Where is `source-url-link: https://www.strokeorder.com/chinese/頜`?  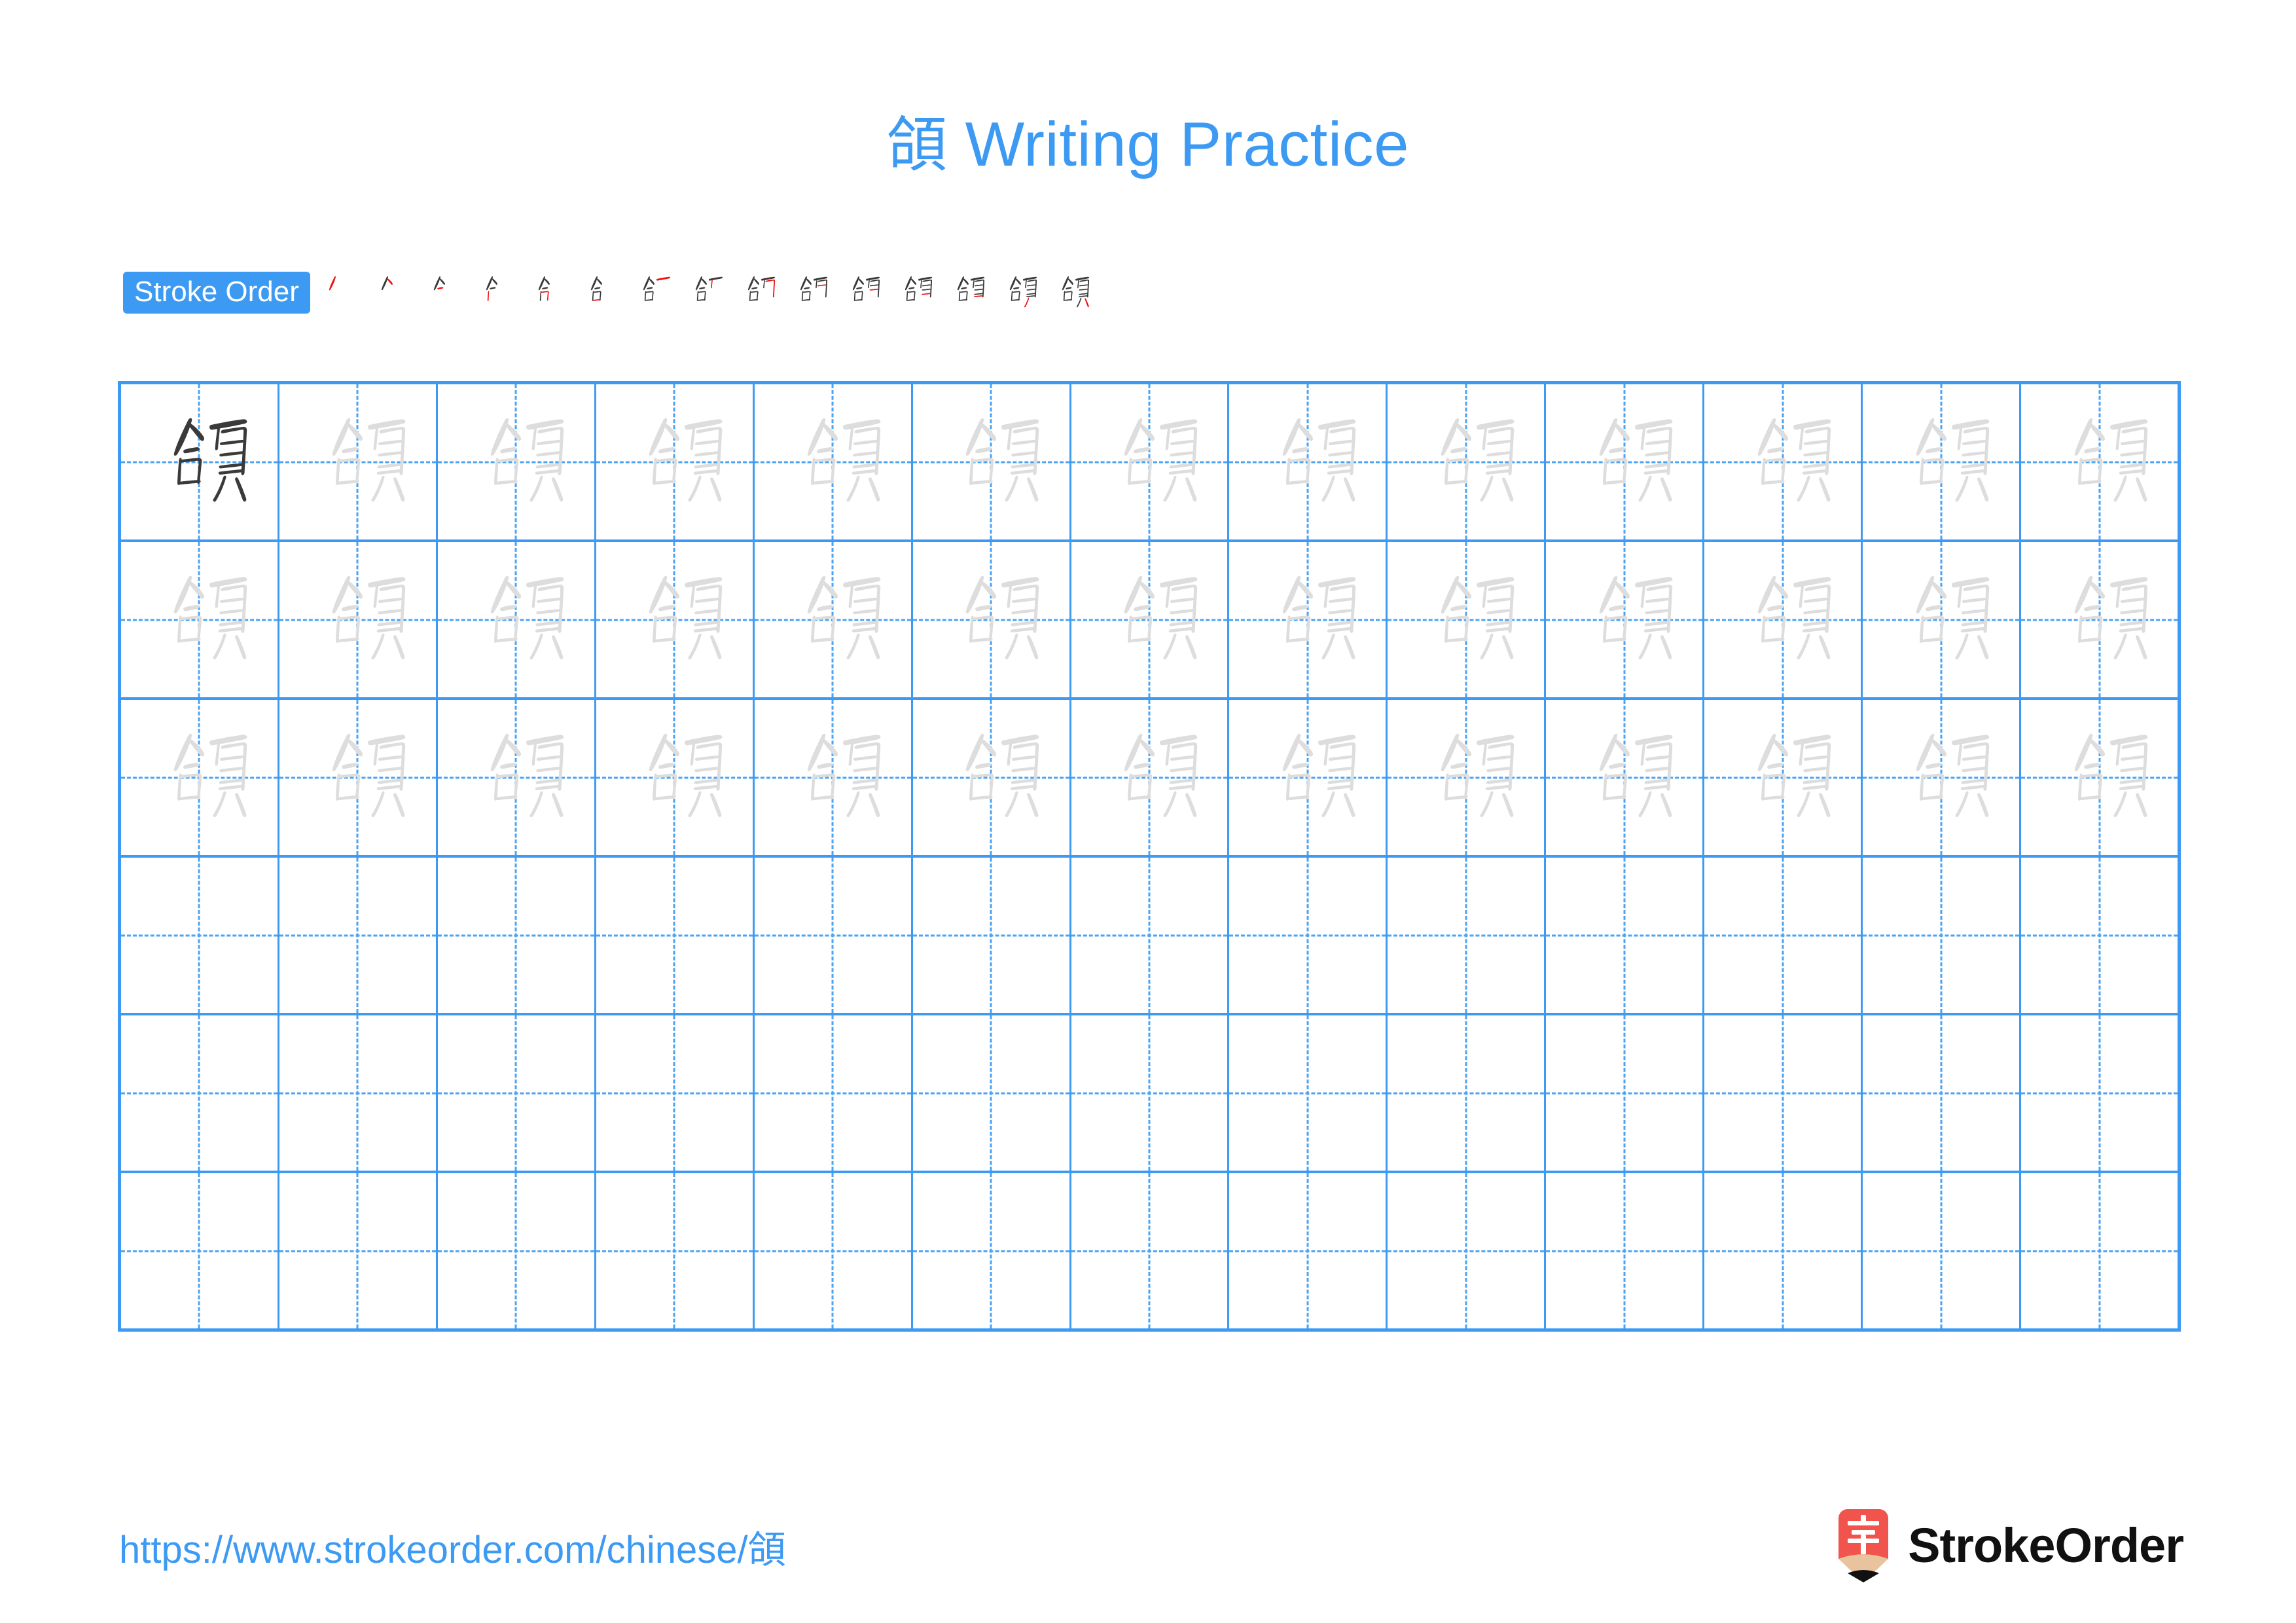 source-url-link: https://www.strokeorder.com/chinese/頜 is located at coordinates (452, 1546).